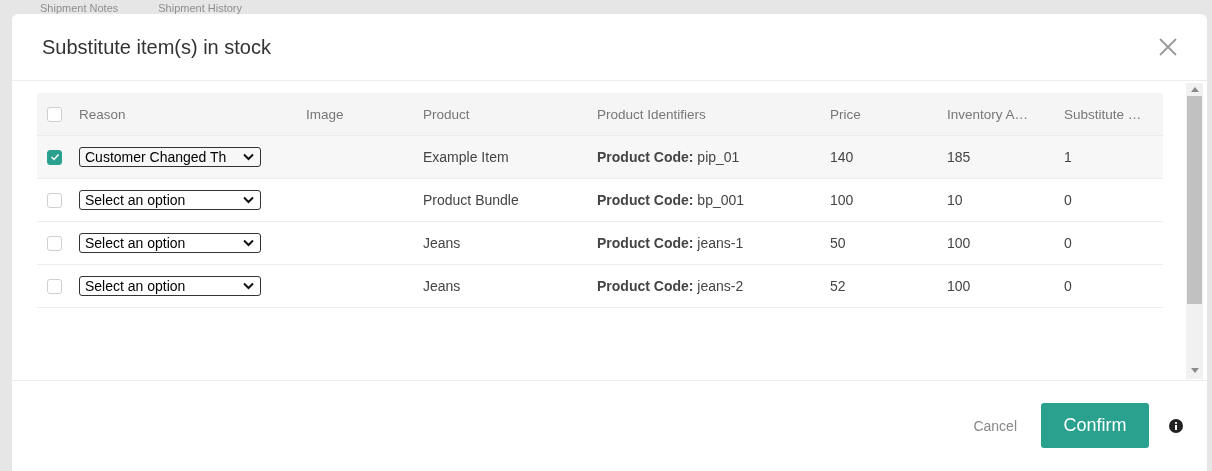  I want to click on scrollbar, so click(1194, 231).